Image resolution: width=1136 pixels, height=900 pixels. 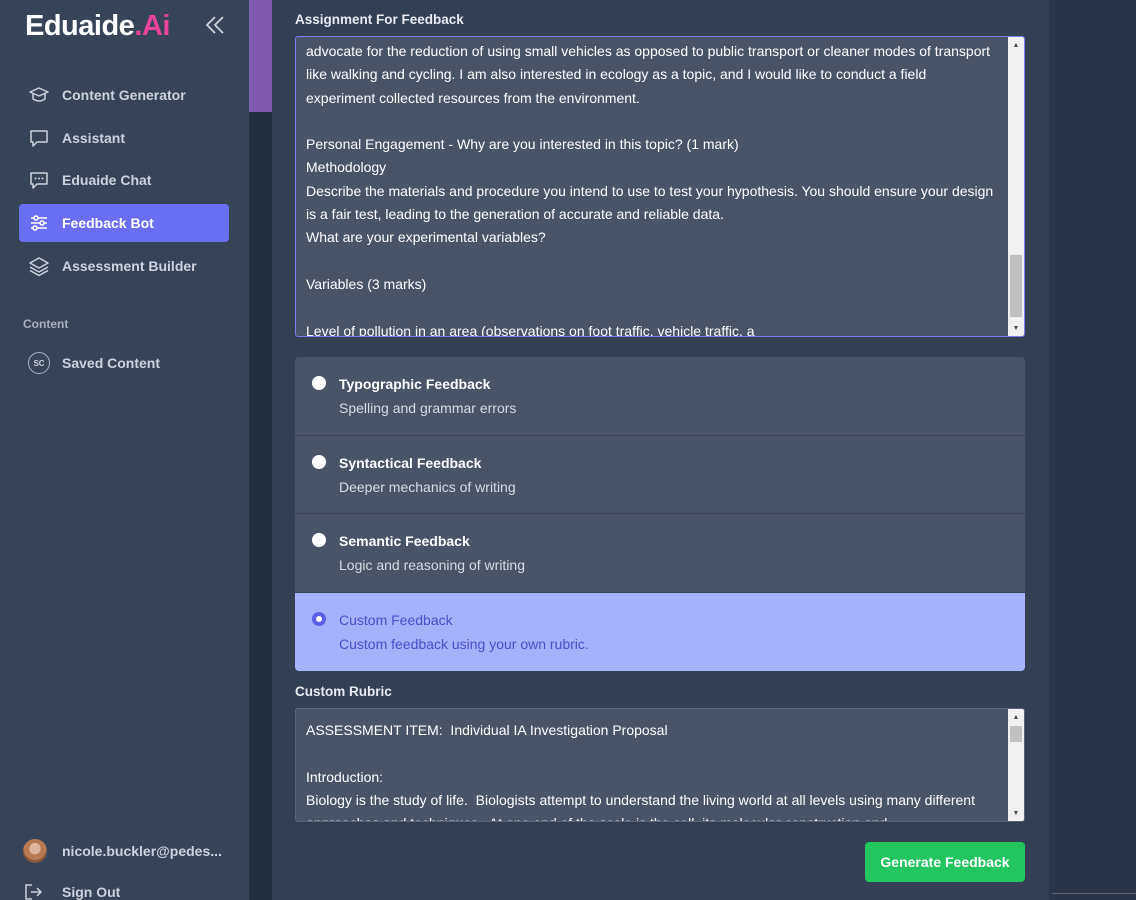 I want to click on brand-logo: Eduaide.Ai, so click(x=97, y=26).